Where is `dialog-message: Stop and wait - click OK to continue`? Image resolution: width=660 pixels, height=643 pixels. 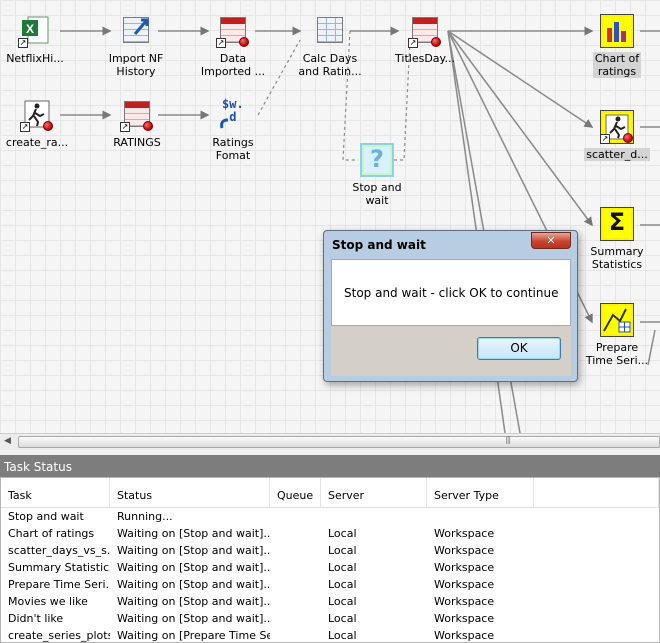
dialog-message: Stop and wait - click OK to continue is located at coordinates (451, 293).